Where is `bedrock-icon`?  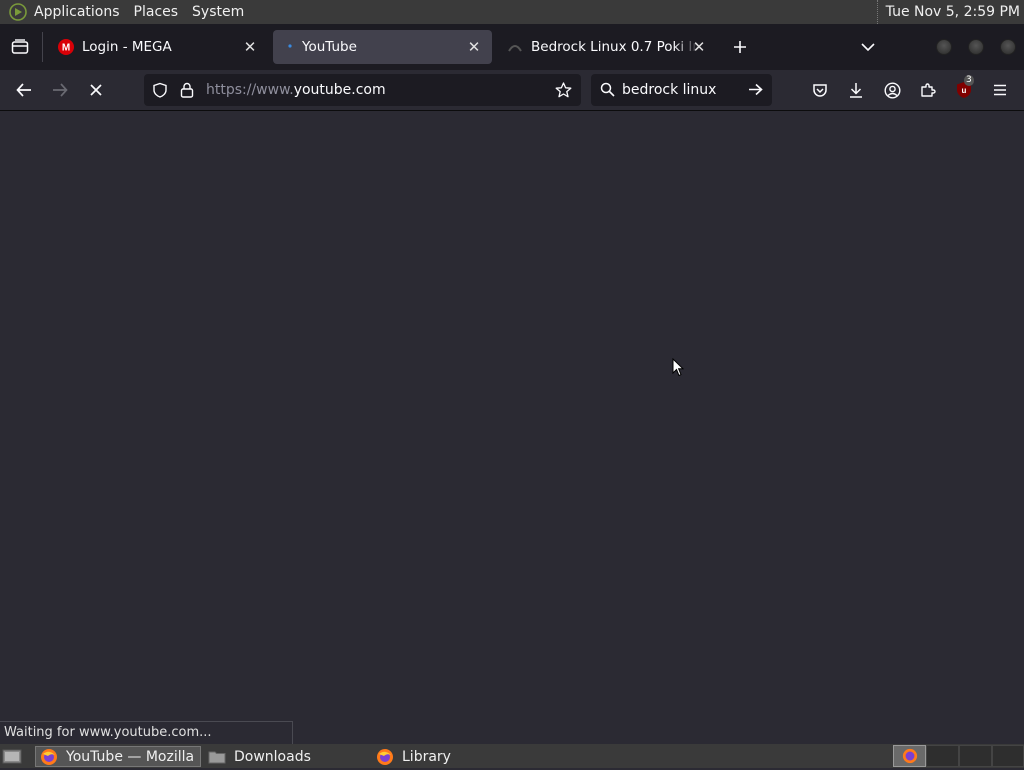 bedrock-icon is located at coordinates (515, 47).